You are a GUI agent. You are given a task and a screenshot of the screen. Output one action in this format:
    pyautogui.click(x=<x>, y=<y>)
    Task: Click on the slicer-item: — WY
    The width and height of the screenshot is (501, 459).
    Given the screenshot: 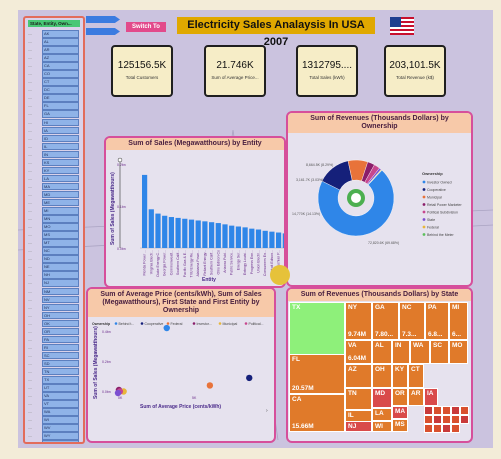 What is the action you would take?
    pyautogui.click(x=55, y=435)
    